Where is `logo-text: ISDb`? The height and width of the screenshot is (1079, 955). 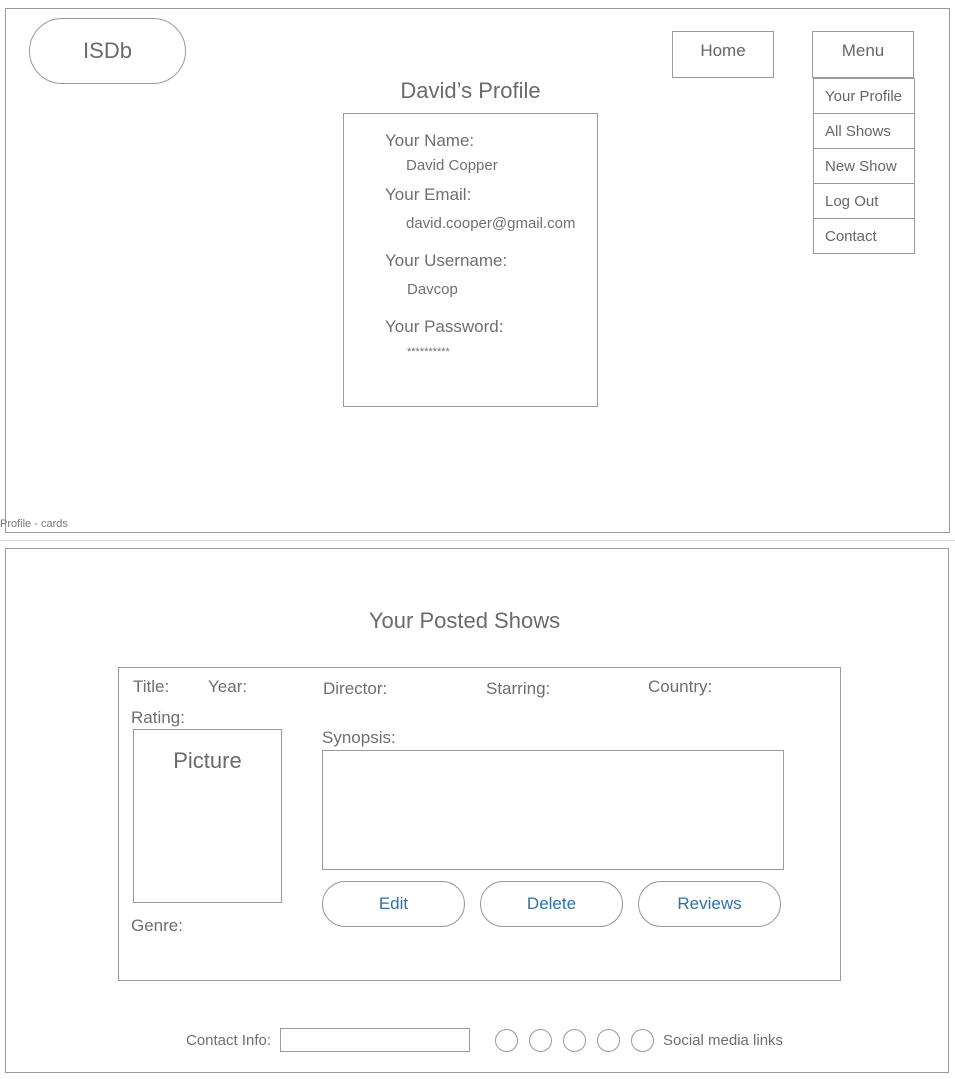
logo-text: ISDb is located at coordinates (107, 50).